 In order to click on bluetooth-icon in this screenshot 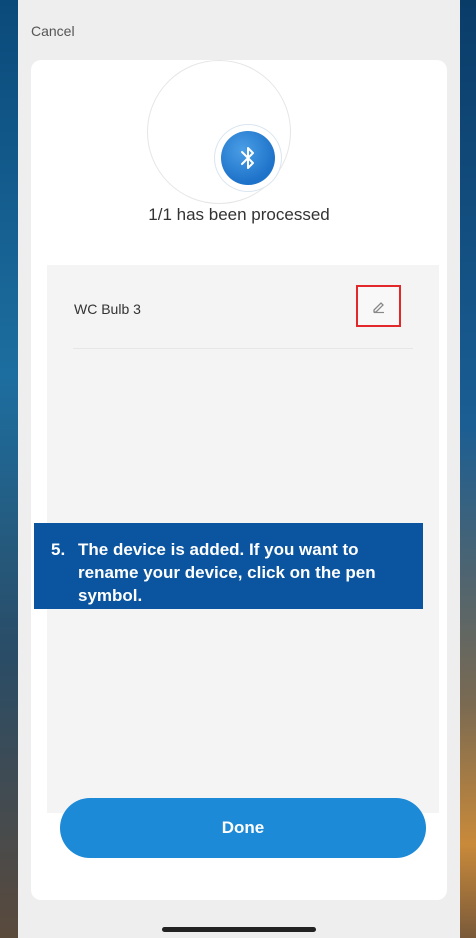, I will do `click(248, 158)`.